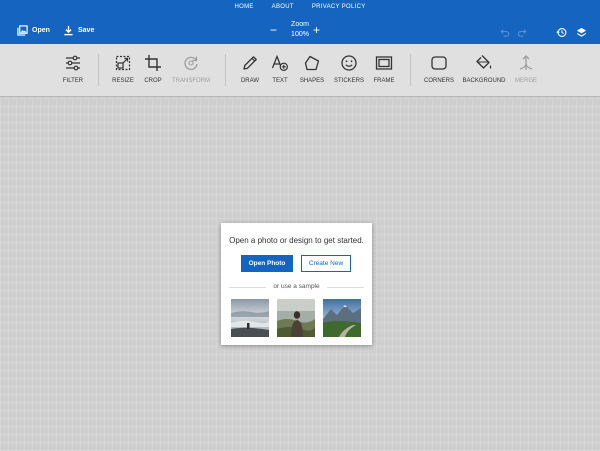  Describe the element at coordinates (283, 7) in the screenshot. I see `nav-about-link: ABOUT` at that location.